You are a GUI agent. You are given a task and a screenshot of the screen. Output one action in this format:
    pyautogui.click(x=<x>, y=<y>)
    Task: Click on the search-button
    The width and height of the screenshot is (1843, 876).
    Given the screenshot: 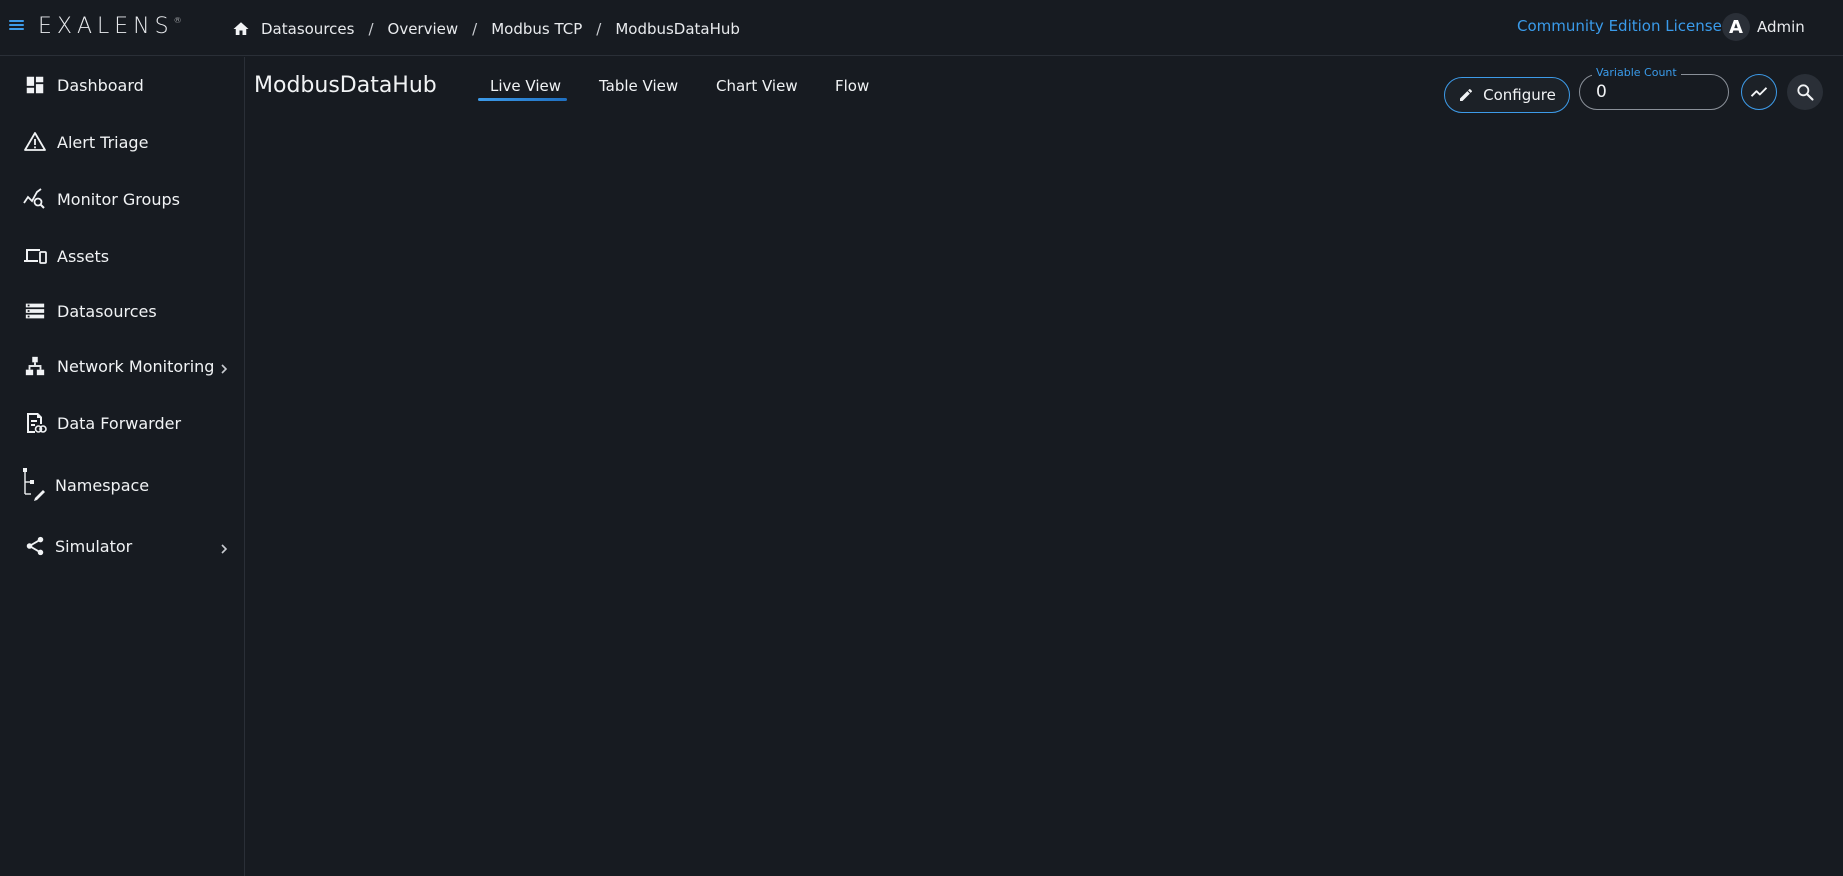 What is the action you would take?
    pyautogui.click(x=1805, y=92)
    